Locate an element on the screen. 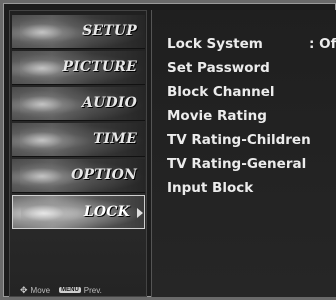  option-tv-rating-children: TV Rating-Children is located at coordinates (239, 140).